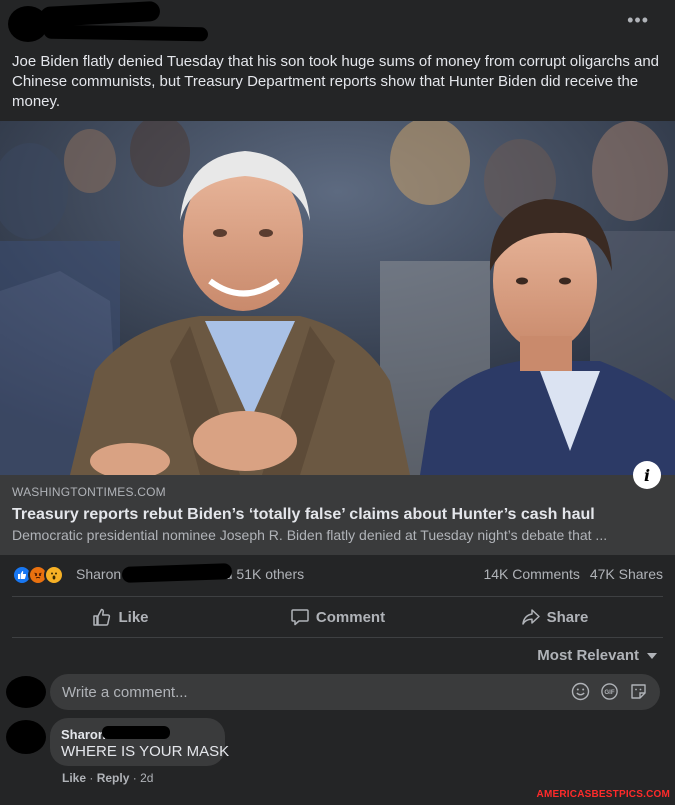 The width and height of the screenshot is (675, 805). What do you see at coordinates (74, 778) in the screenshot?
I see `comment-like-link: Like` at bounding box center [74, 778].